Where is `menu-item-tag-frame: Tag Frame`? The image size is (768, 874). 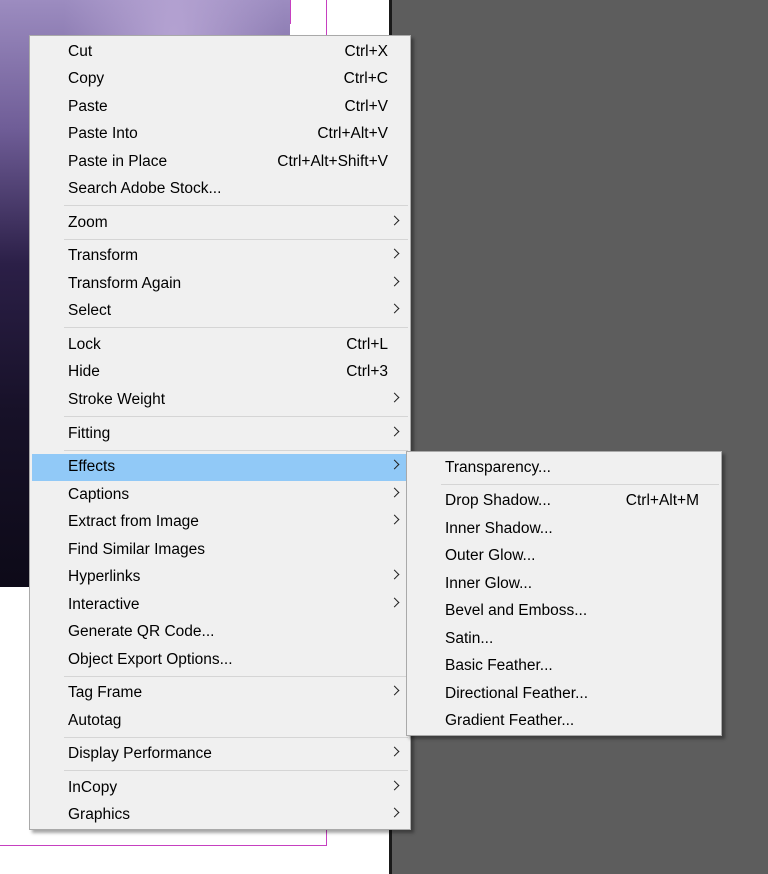 menu-item-tag-frame: Tag Frame is located at coordinates (220, 693).